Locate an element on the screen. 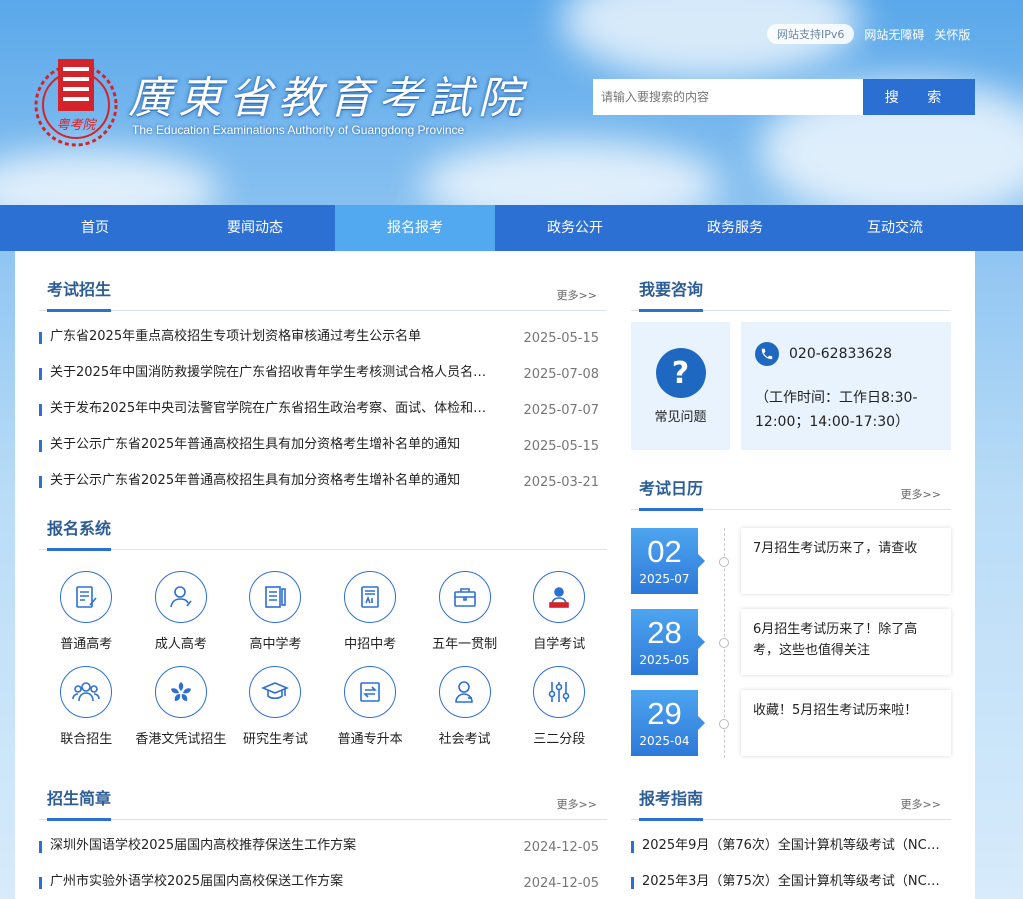 Image resolution: width=1023 pixels, height=899 pixels. nav-item-news: 要闻动态 is located at coordinates (255, 228).